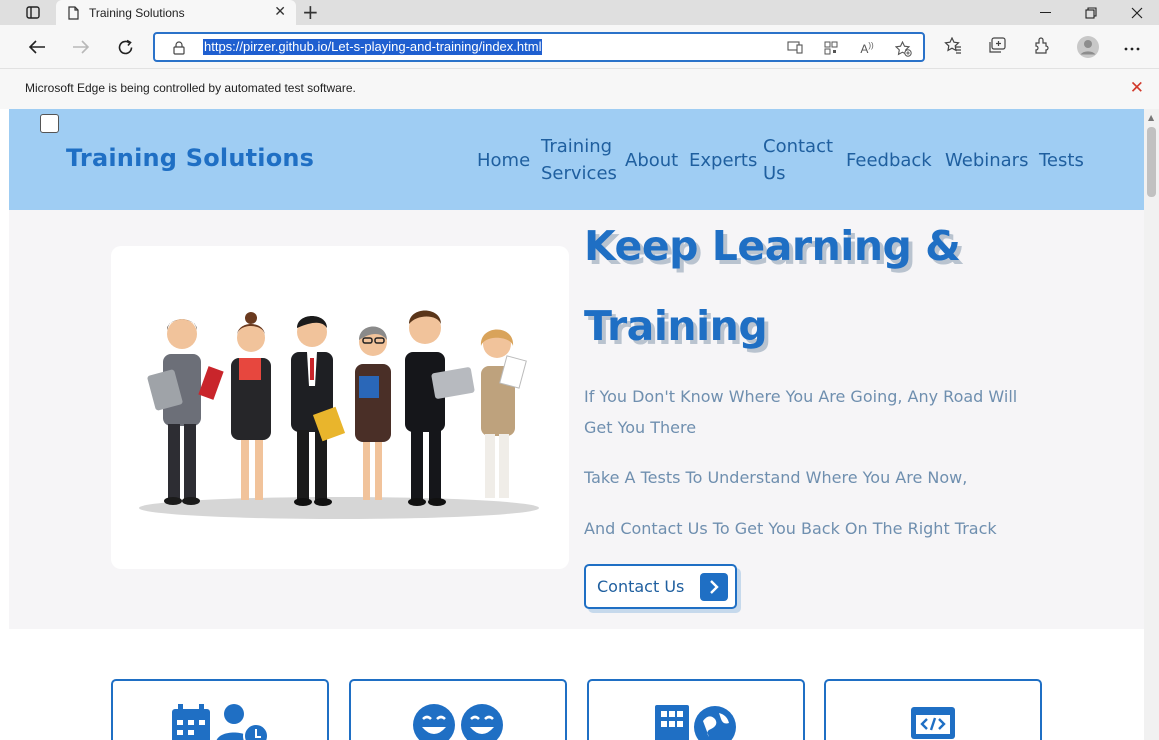 Image resolution: width=1159 pixels, height=740 pixels. What do you see at coordinates (1151, 117) in the screenshot?
I see `scroll-up-icon: ▲` at bounding box center [1151, 117].